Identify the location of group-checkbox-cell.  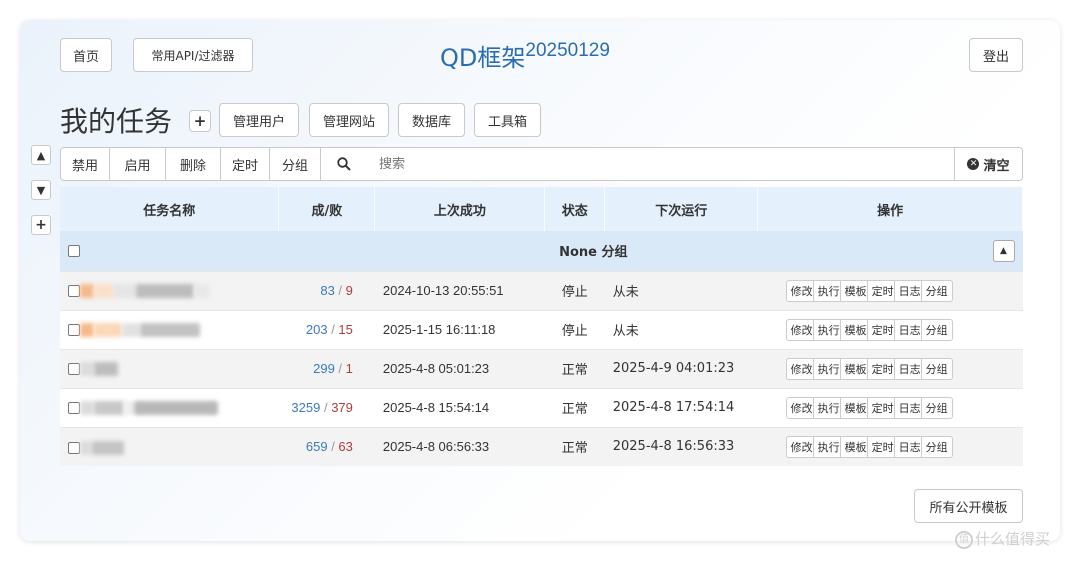
(169, 251).